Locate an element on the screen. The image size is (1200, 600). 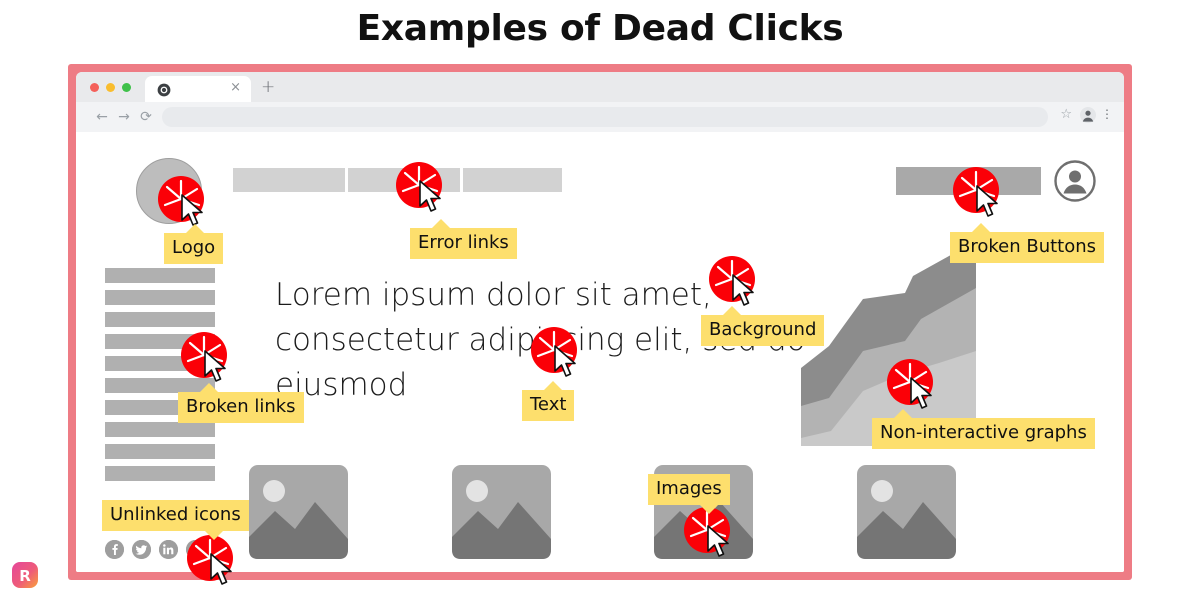
annotation-broken-links: Broken links is located at coordinates (241, 403).